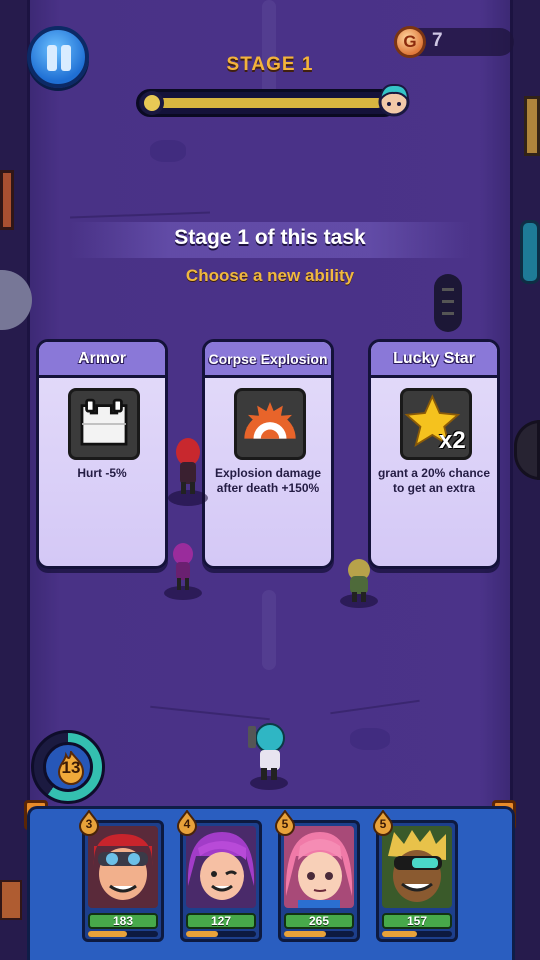  Describe the element at coordinates (221, 921) in the screenshot. I see `hero-hp: 127` at that location.